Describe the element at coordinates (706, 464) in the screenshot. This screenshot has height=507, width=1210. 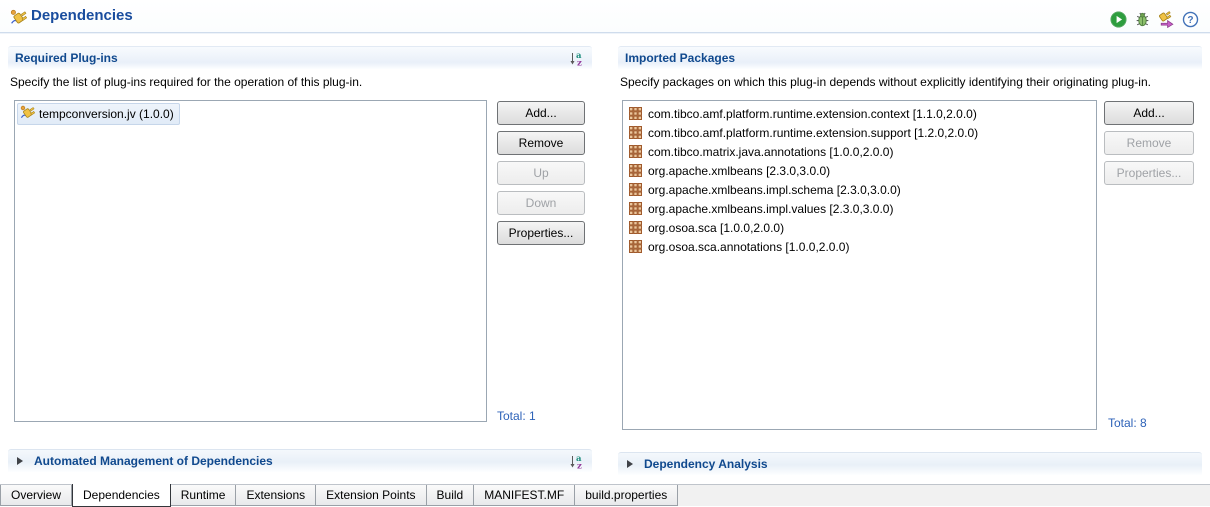
I see `dependency-analysis-title: Dependency Analysis` at that location.